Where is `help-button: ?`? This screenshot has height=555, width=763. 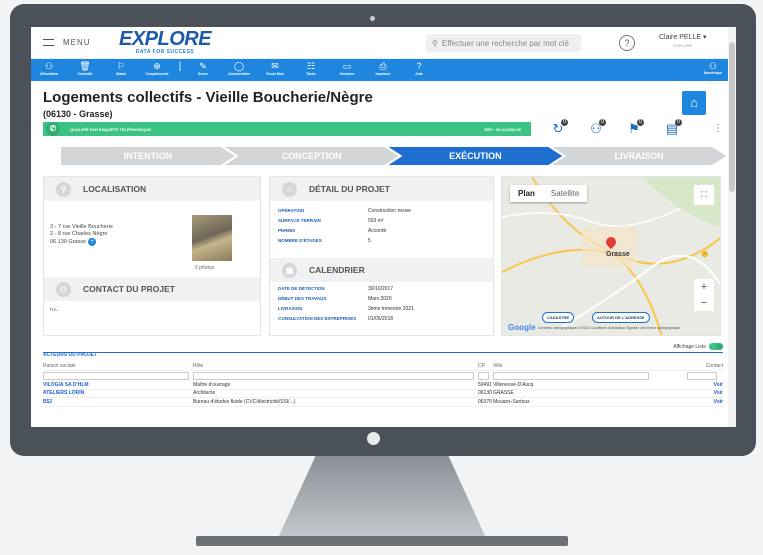 help-button: ? is located at coordinates (627, 43).